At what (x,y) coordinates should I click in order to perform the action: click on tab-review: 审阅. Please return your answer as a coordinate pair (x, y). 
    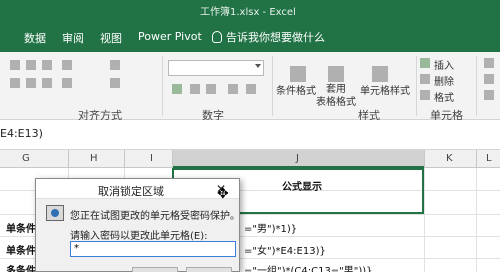
    Looking at the image, I should click on (73, 38).